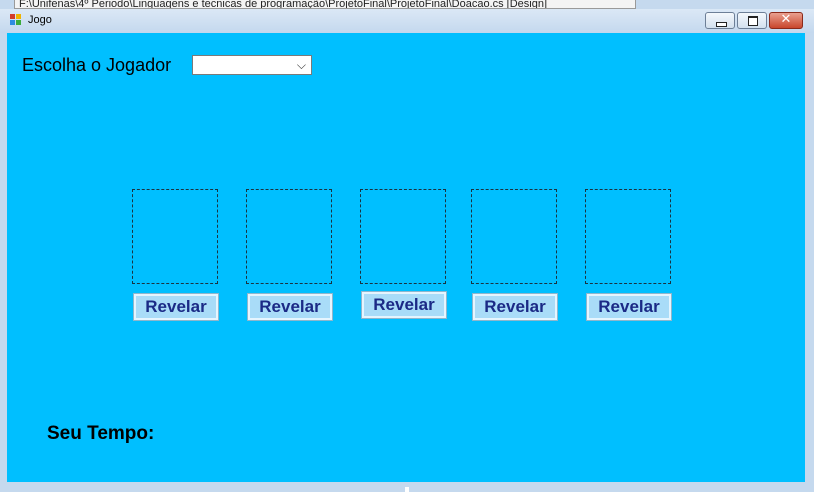  I want to click on window-title: Jogo, so click(40, 20).